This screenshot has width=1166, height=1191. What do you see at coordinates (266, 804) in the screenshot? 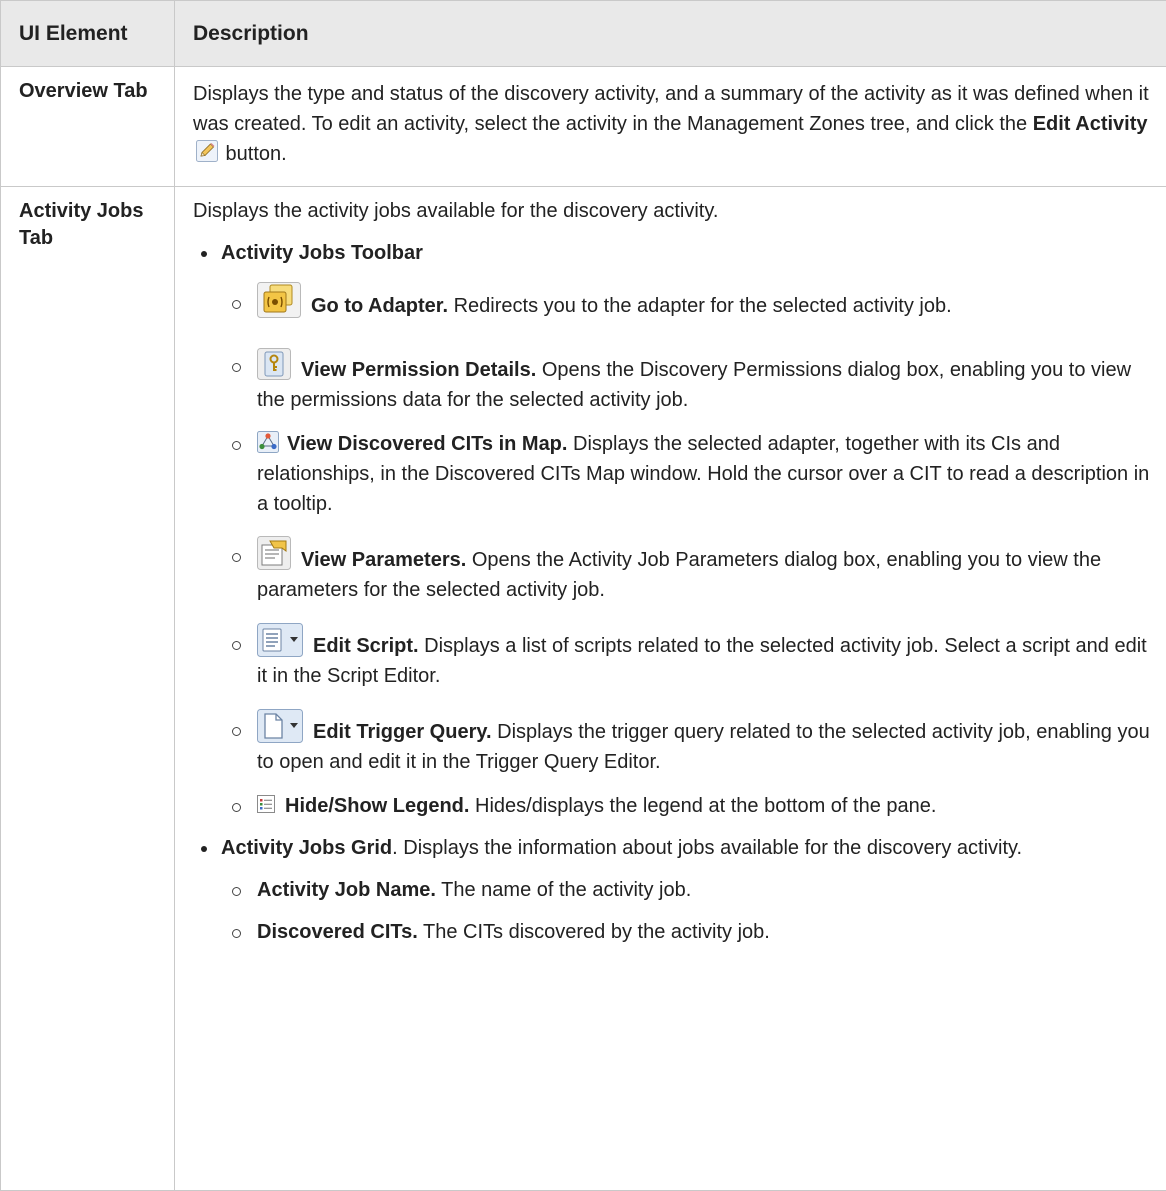
I see `legend-icon` at bounding box center [266, 804].